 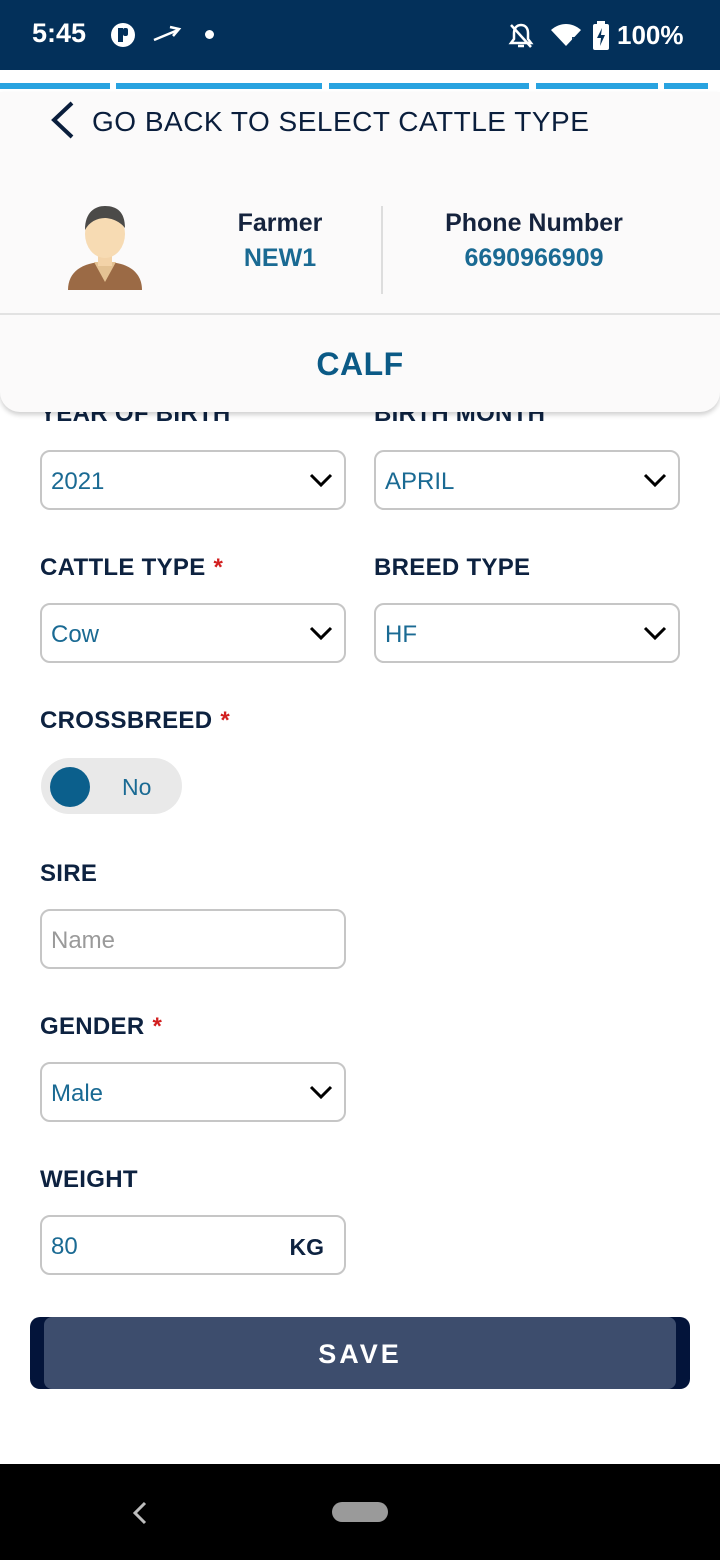 I want to click on step-progress-strip, so click(x=360, y=81).